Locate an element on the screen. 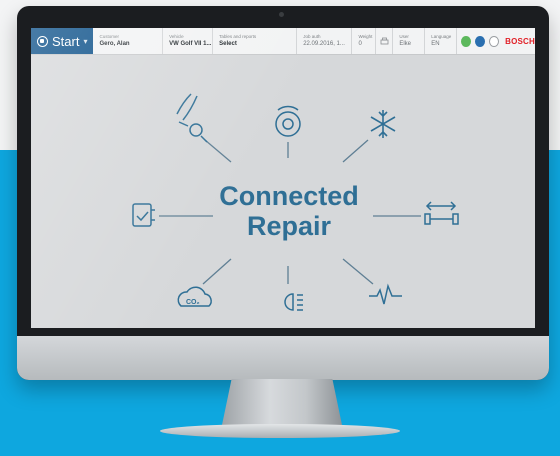  info-icon is located at coordinates (480, 41).